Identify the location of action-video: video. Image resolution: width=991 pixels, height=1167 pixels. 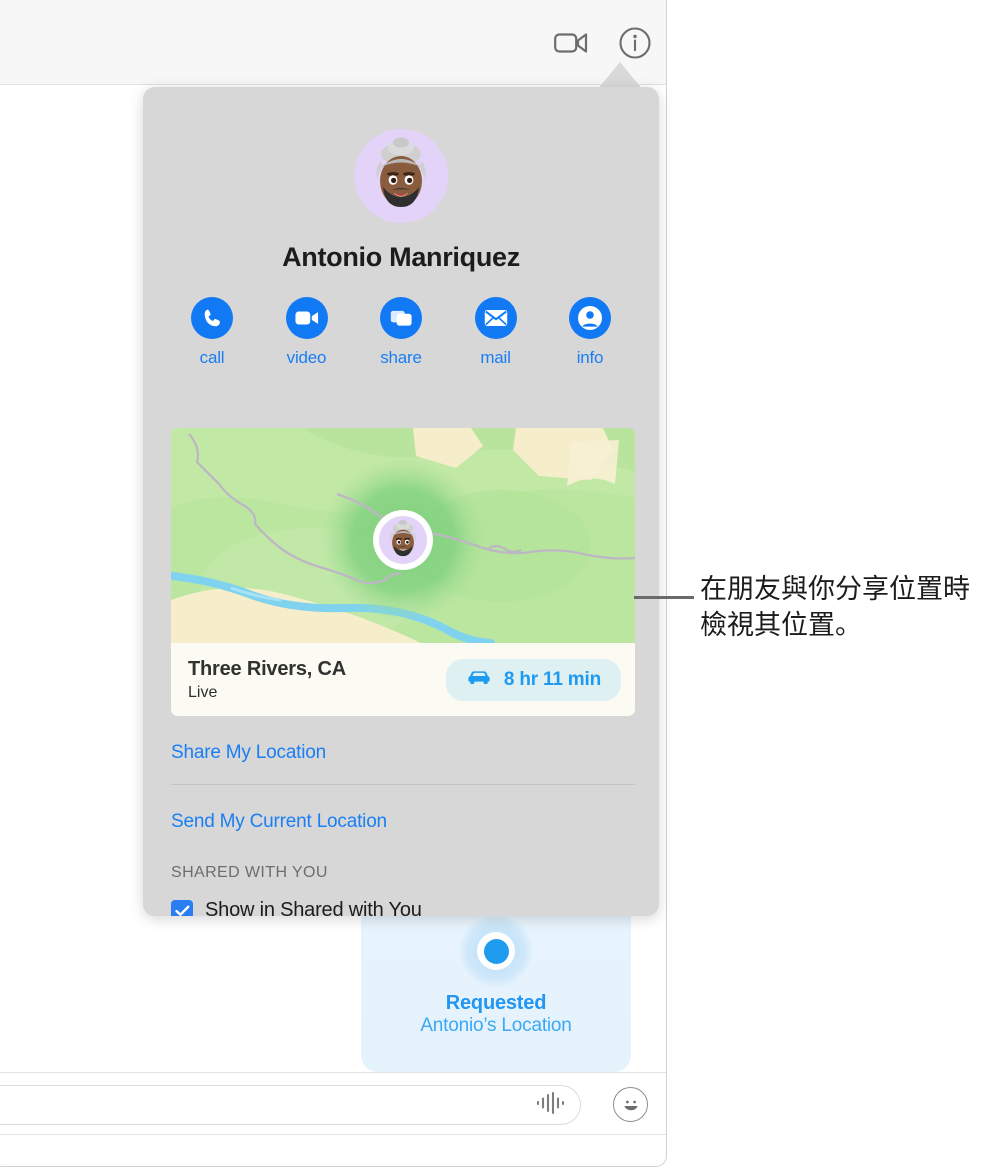
(307, 332).